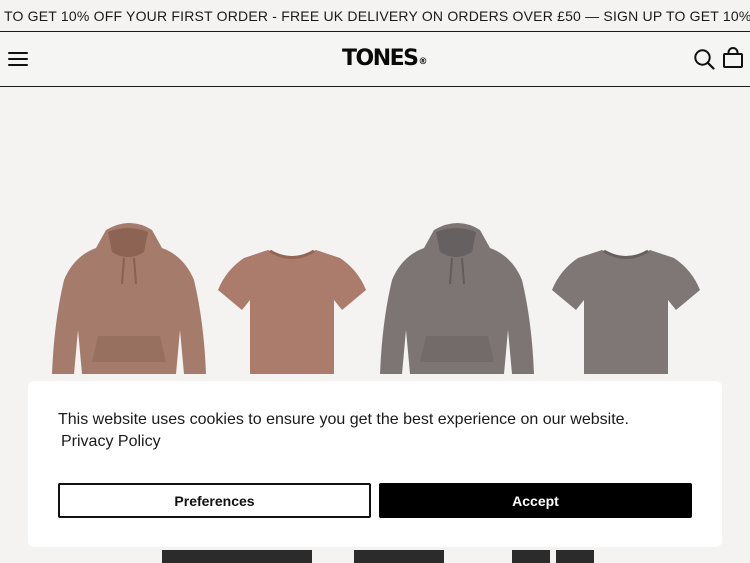 The width and height of the screenshot is (750, 563). I want to click on logo-registered-mark: ®, so click(423, 62).